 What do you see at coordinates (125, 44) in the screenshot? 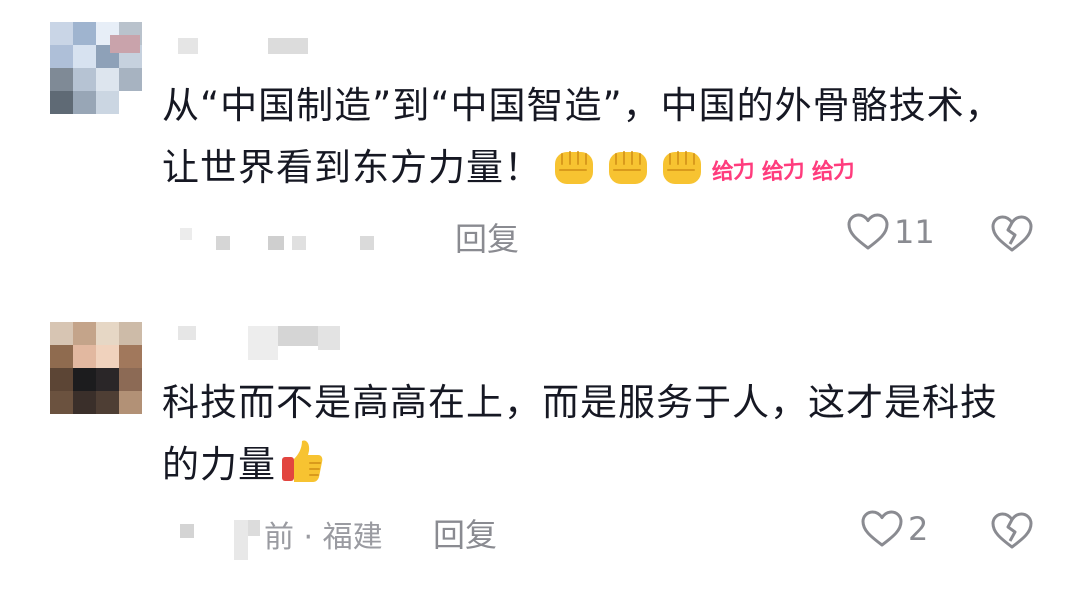
I see `avatar-badge` at bounding box center [125, 44].